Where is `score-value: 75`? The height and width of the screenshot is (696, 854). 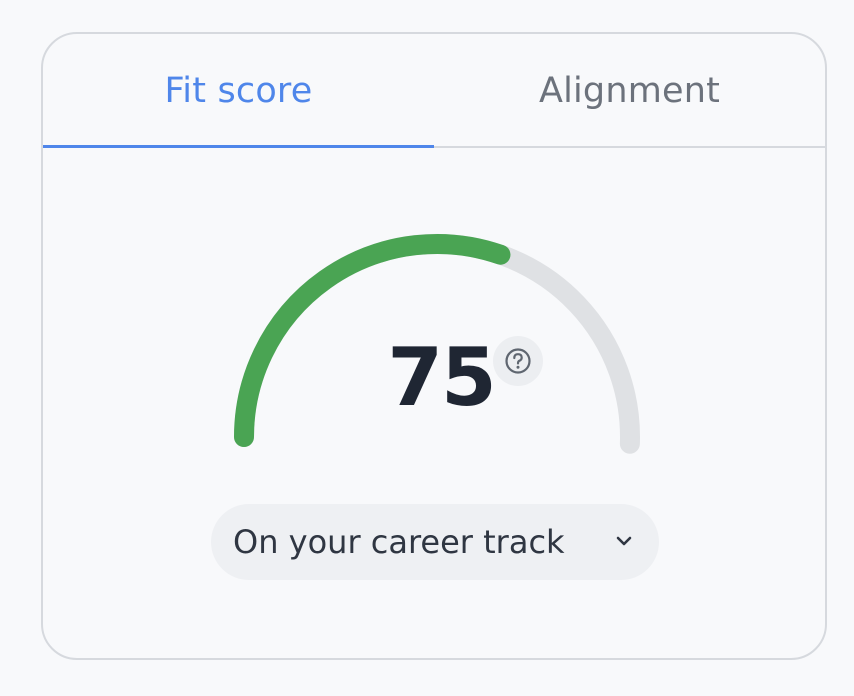 score-value: 75 is located at coordinates (441, 377).